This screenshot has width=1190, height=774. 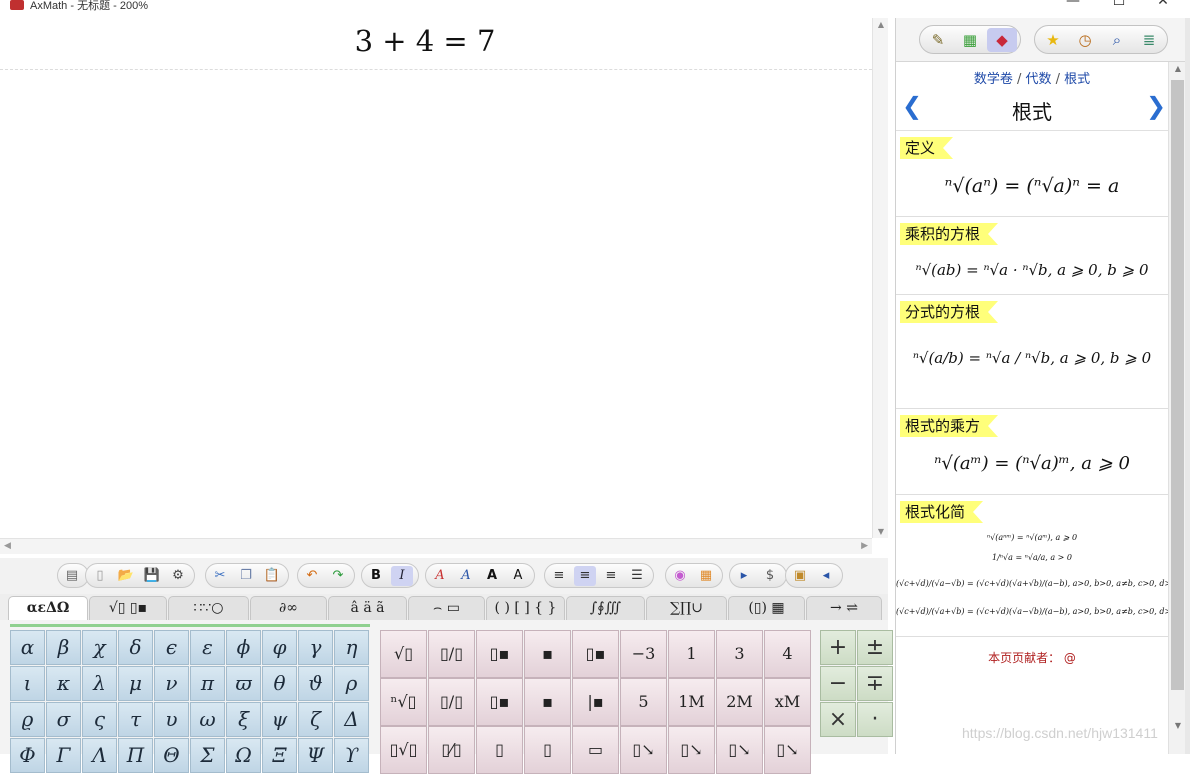 I want to click on greek-key: υ, so click(x=171, y=719).